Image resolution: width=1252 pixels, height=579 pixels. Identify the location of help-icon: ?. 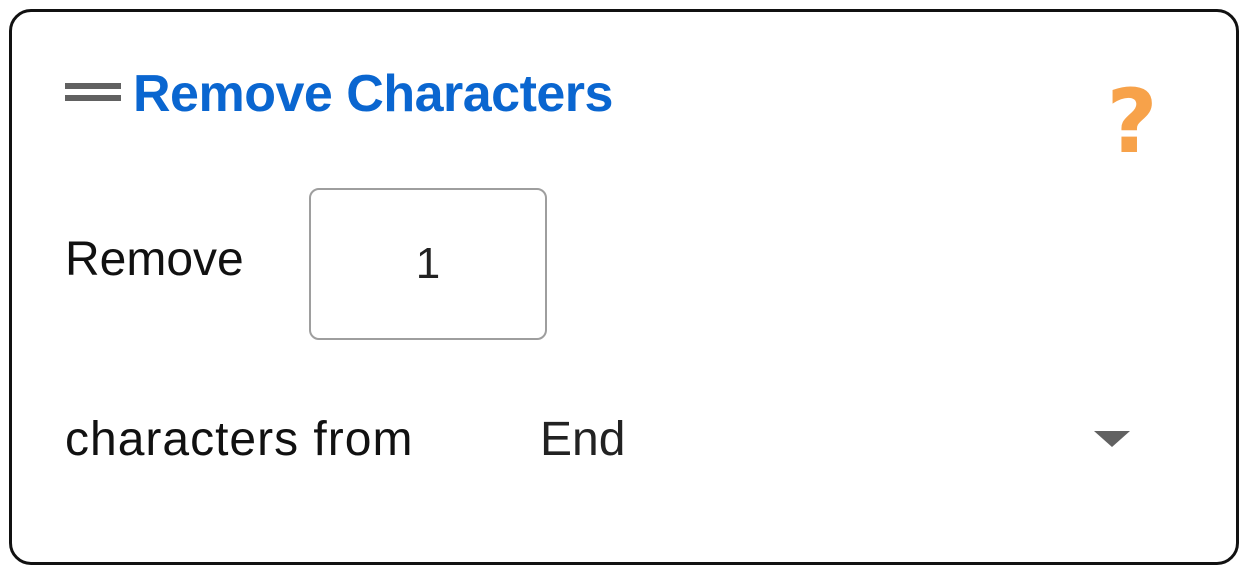
(1132, 122).